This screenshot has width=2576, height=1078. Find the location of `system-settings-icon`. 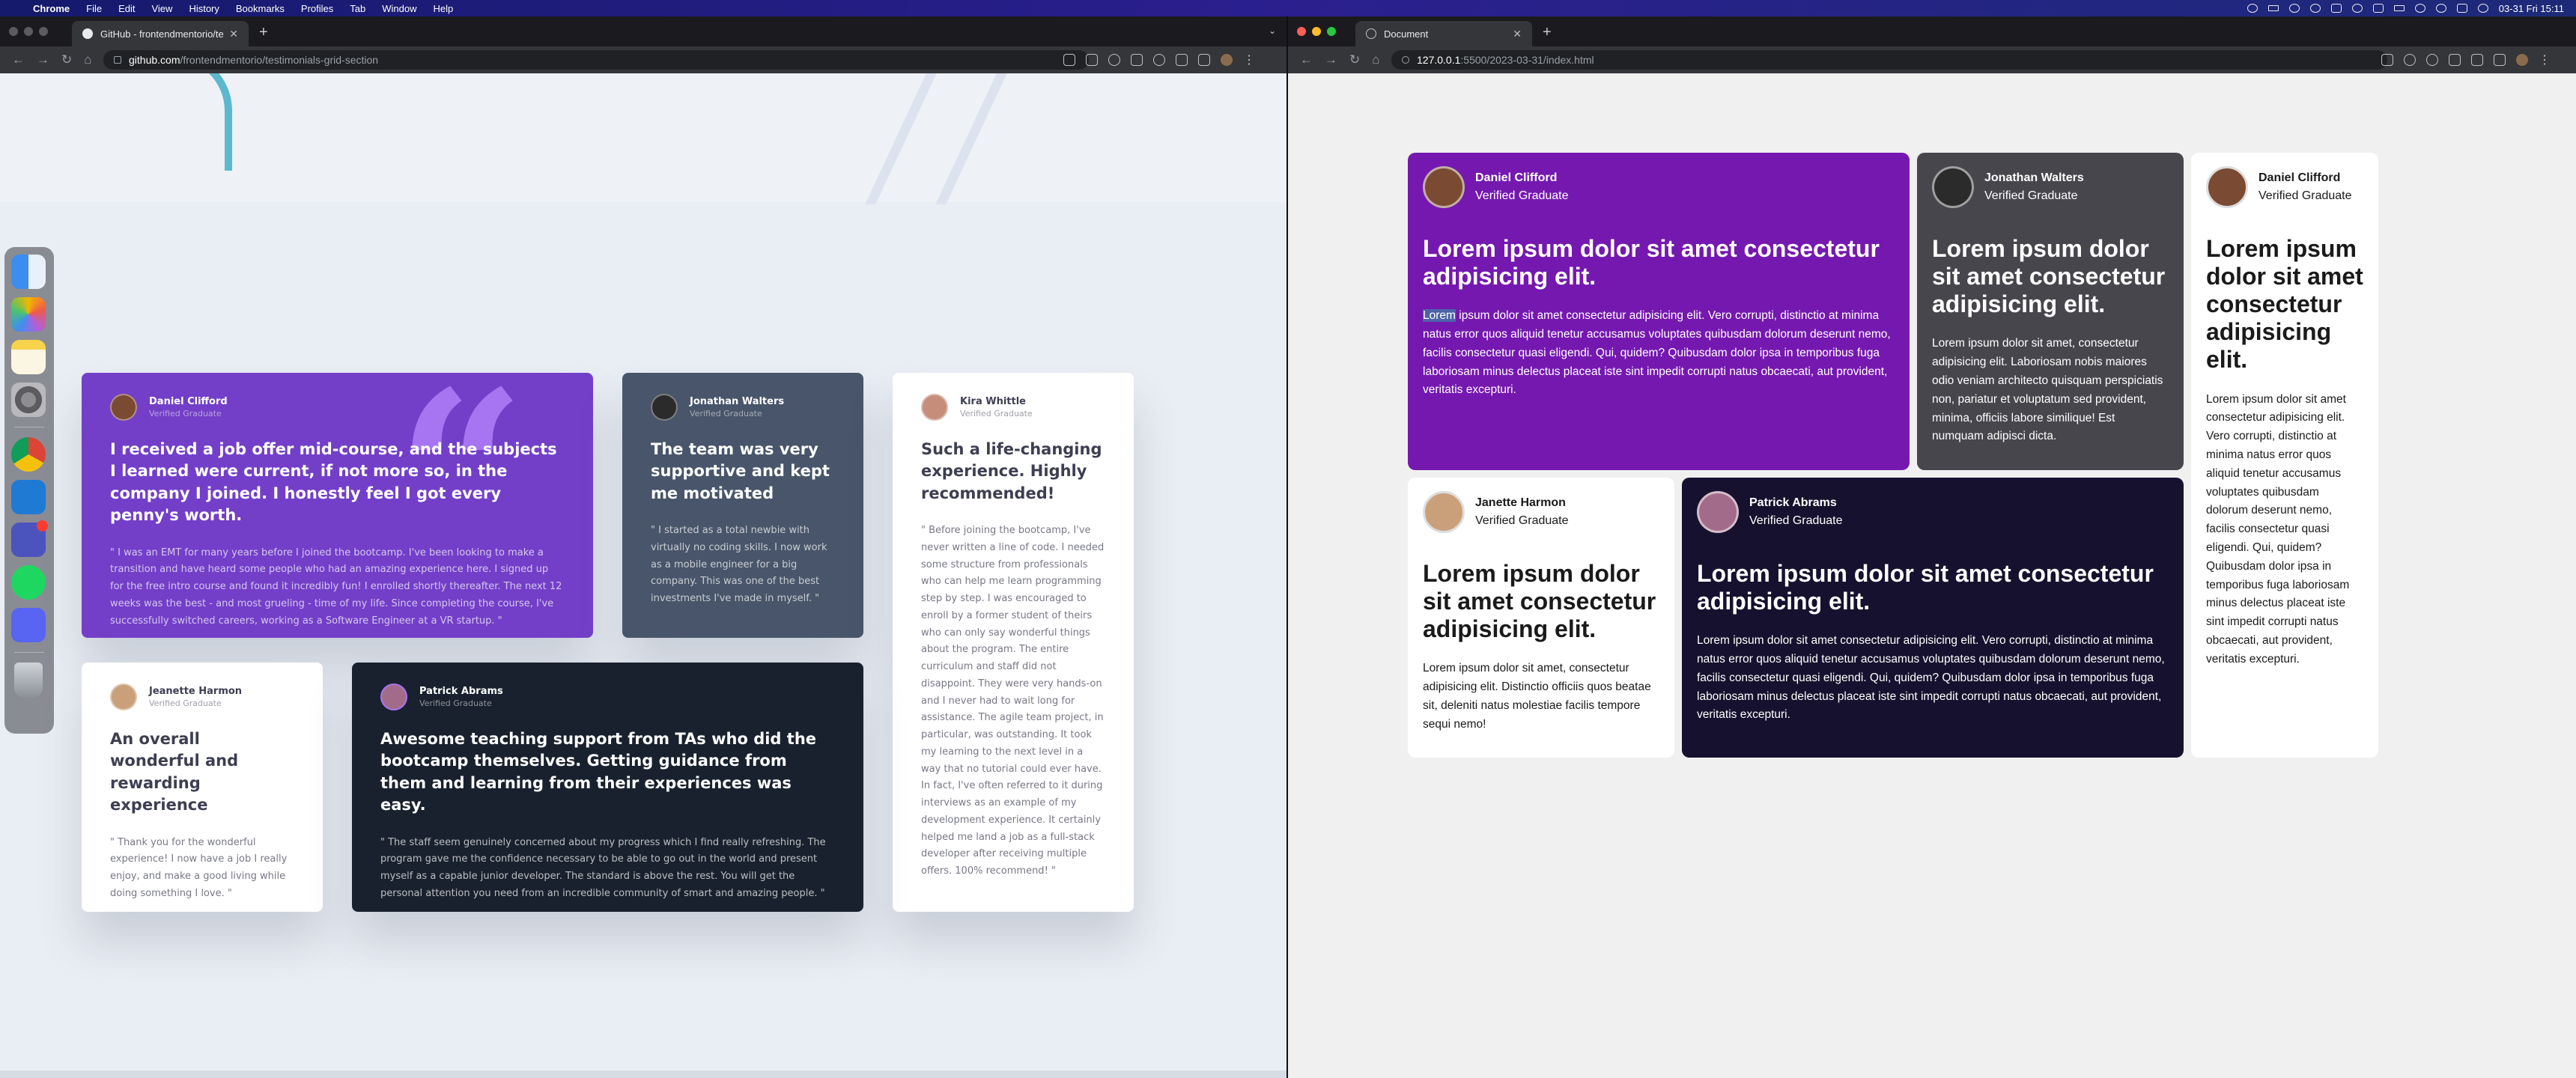

system-settings-icon is located at coordinates (28, 400).